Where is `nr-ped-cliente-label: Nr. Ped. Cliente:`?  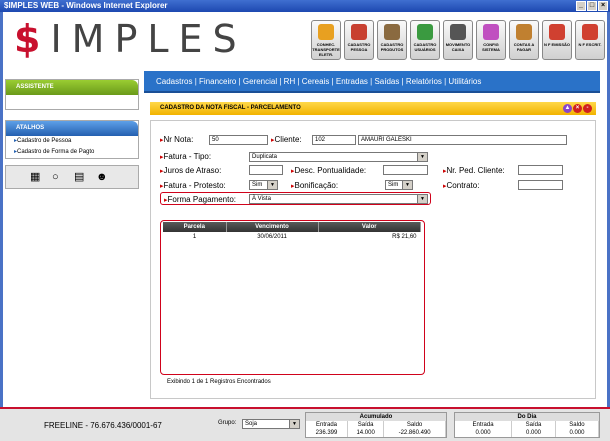 nr-ped-cliente-label: Nr. Ped. Cliente: is located at coordinates (474, 170).